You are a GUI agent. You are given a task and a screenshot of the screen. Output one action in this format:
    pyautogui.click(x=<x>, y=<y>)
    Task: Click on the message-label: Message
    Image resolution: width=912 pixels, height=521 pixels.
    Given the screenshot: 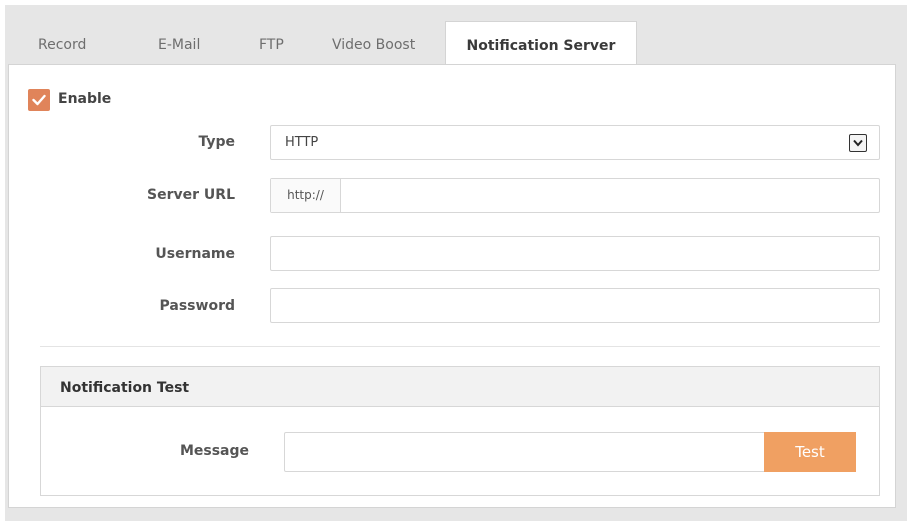 What is the action you would take?
    pyautogui.click(x=214, y=451)
    